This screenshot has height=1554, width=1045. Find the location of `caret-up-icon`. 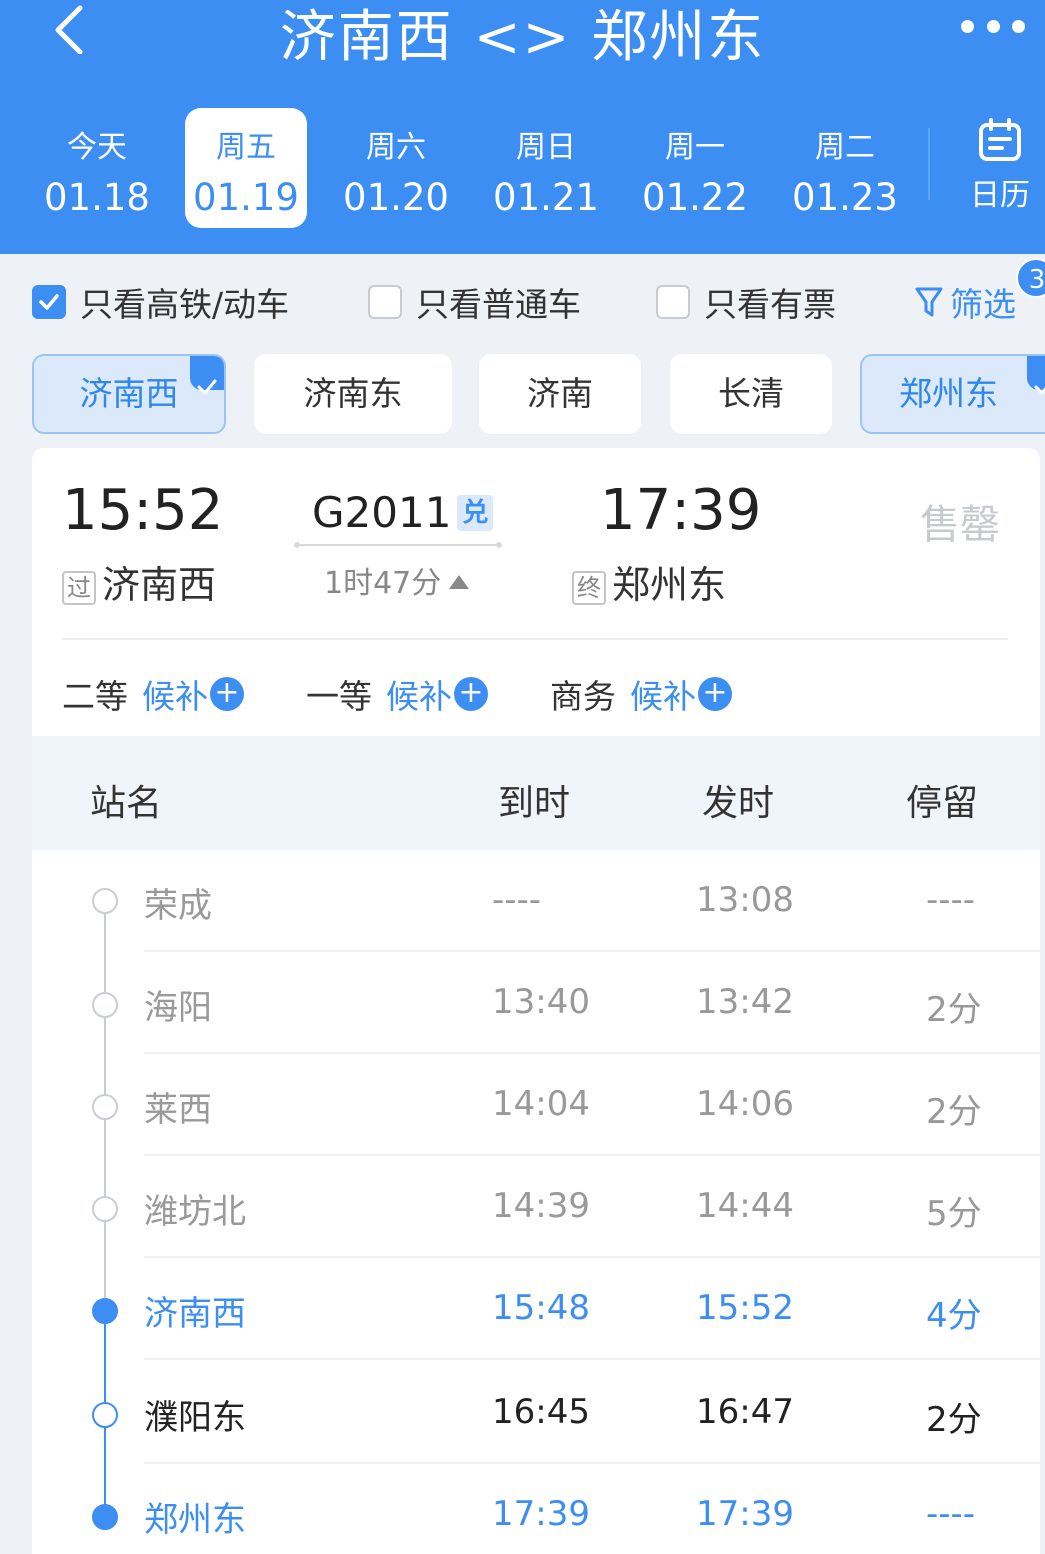

caret-up-icon is located at coordinates (459, 582).